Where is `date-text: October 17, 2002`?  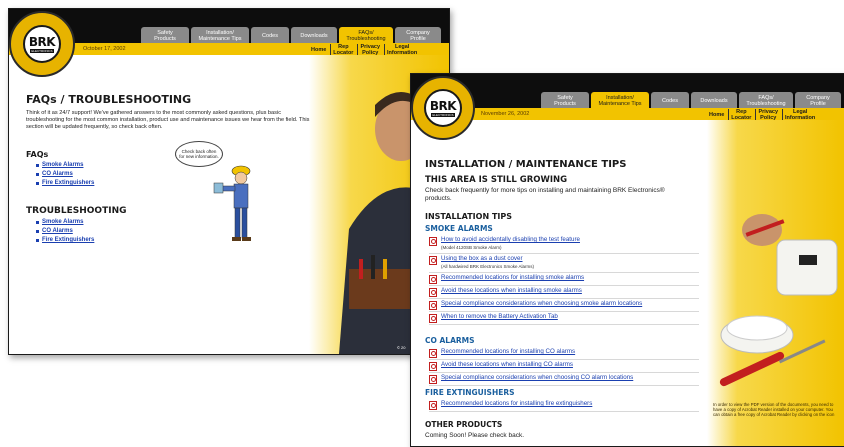
date-text: October 17, 2002 is located at coordinates (104, 49).